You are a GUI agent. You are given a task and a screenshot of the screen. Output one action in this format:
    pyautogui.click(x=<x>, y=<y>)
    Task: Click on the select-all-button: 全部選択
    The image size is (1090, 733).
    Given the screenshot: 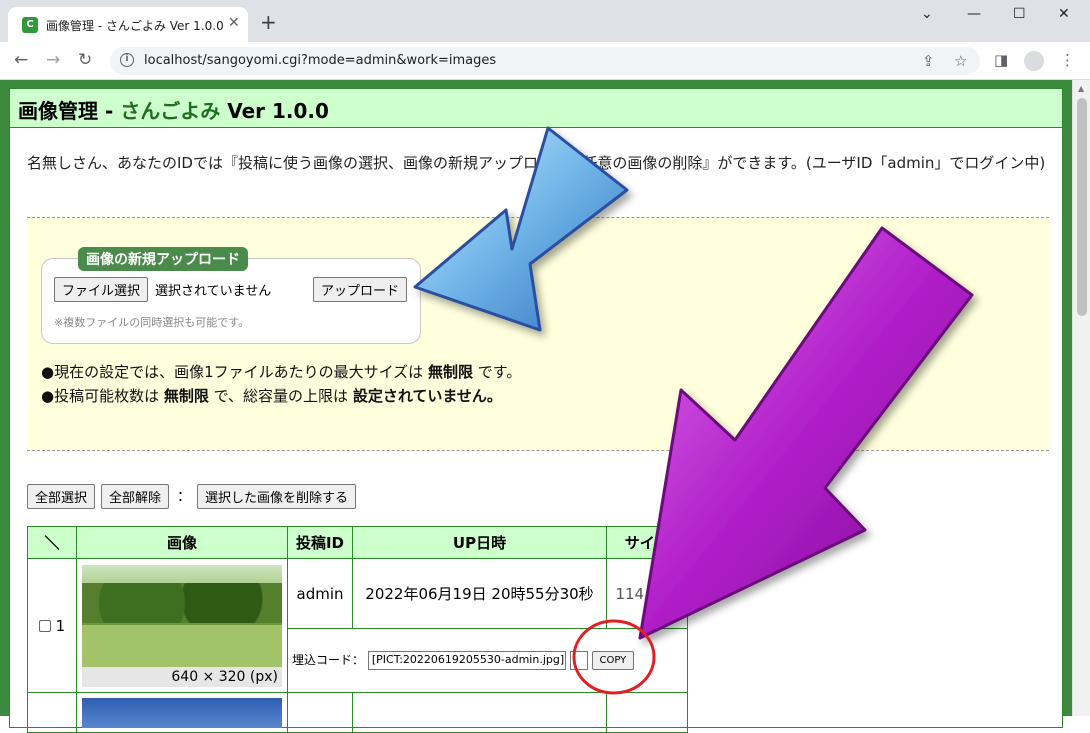 What is the action you would take?
    pyautogui.click(x=61, y=496)
    